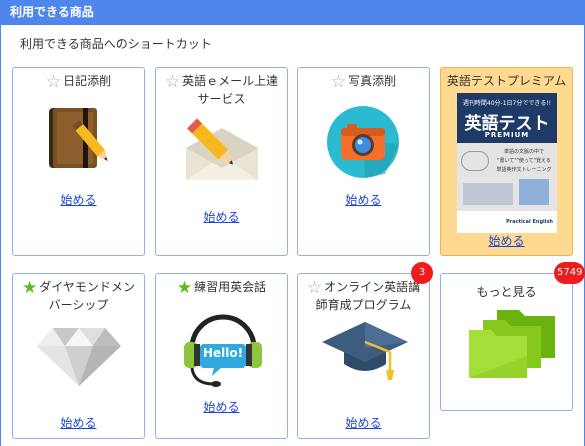 The height and width of the screenshot is (446, 585). Describe the element at coordinates (529, 222) in the screenshot. I see `book-cover-brand: Practical English` at that location.